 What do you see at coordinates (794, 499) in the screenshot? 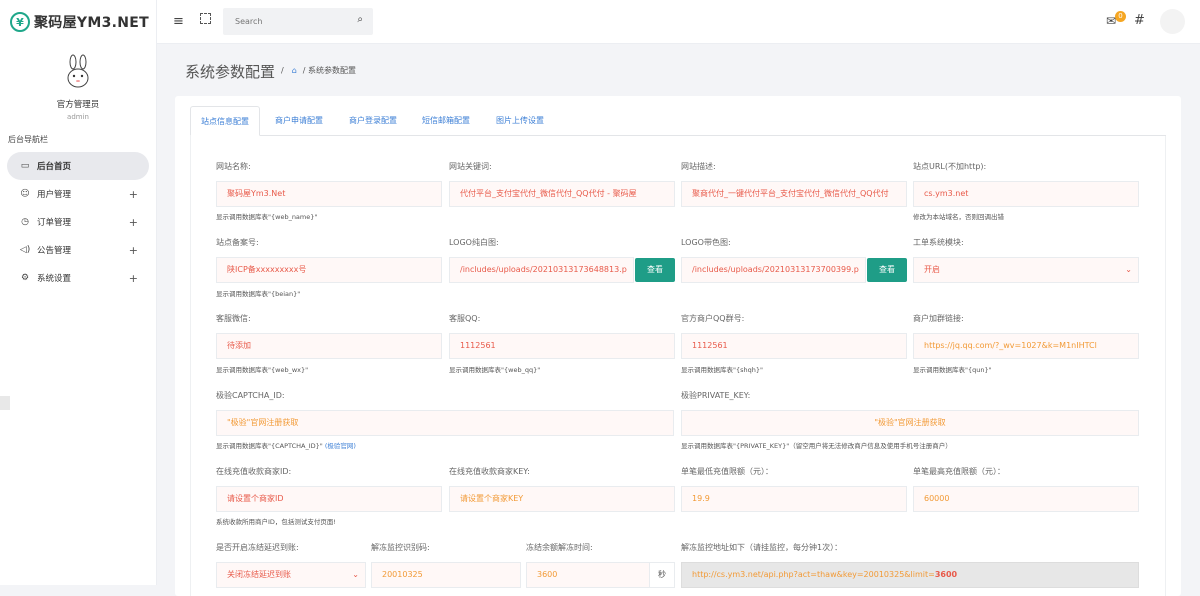
I see `min-recharge-input: 19.9` at bounding box center [794, 499].